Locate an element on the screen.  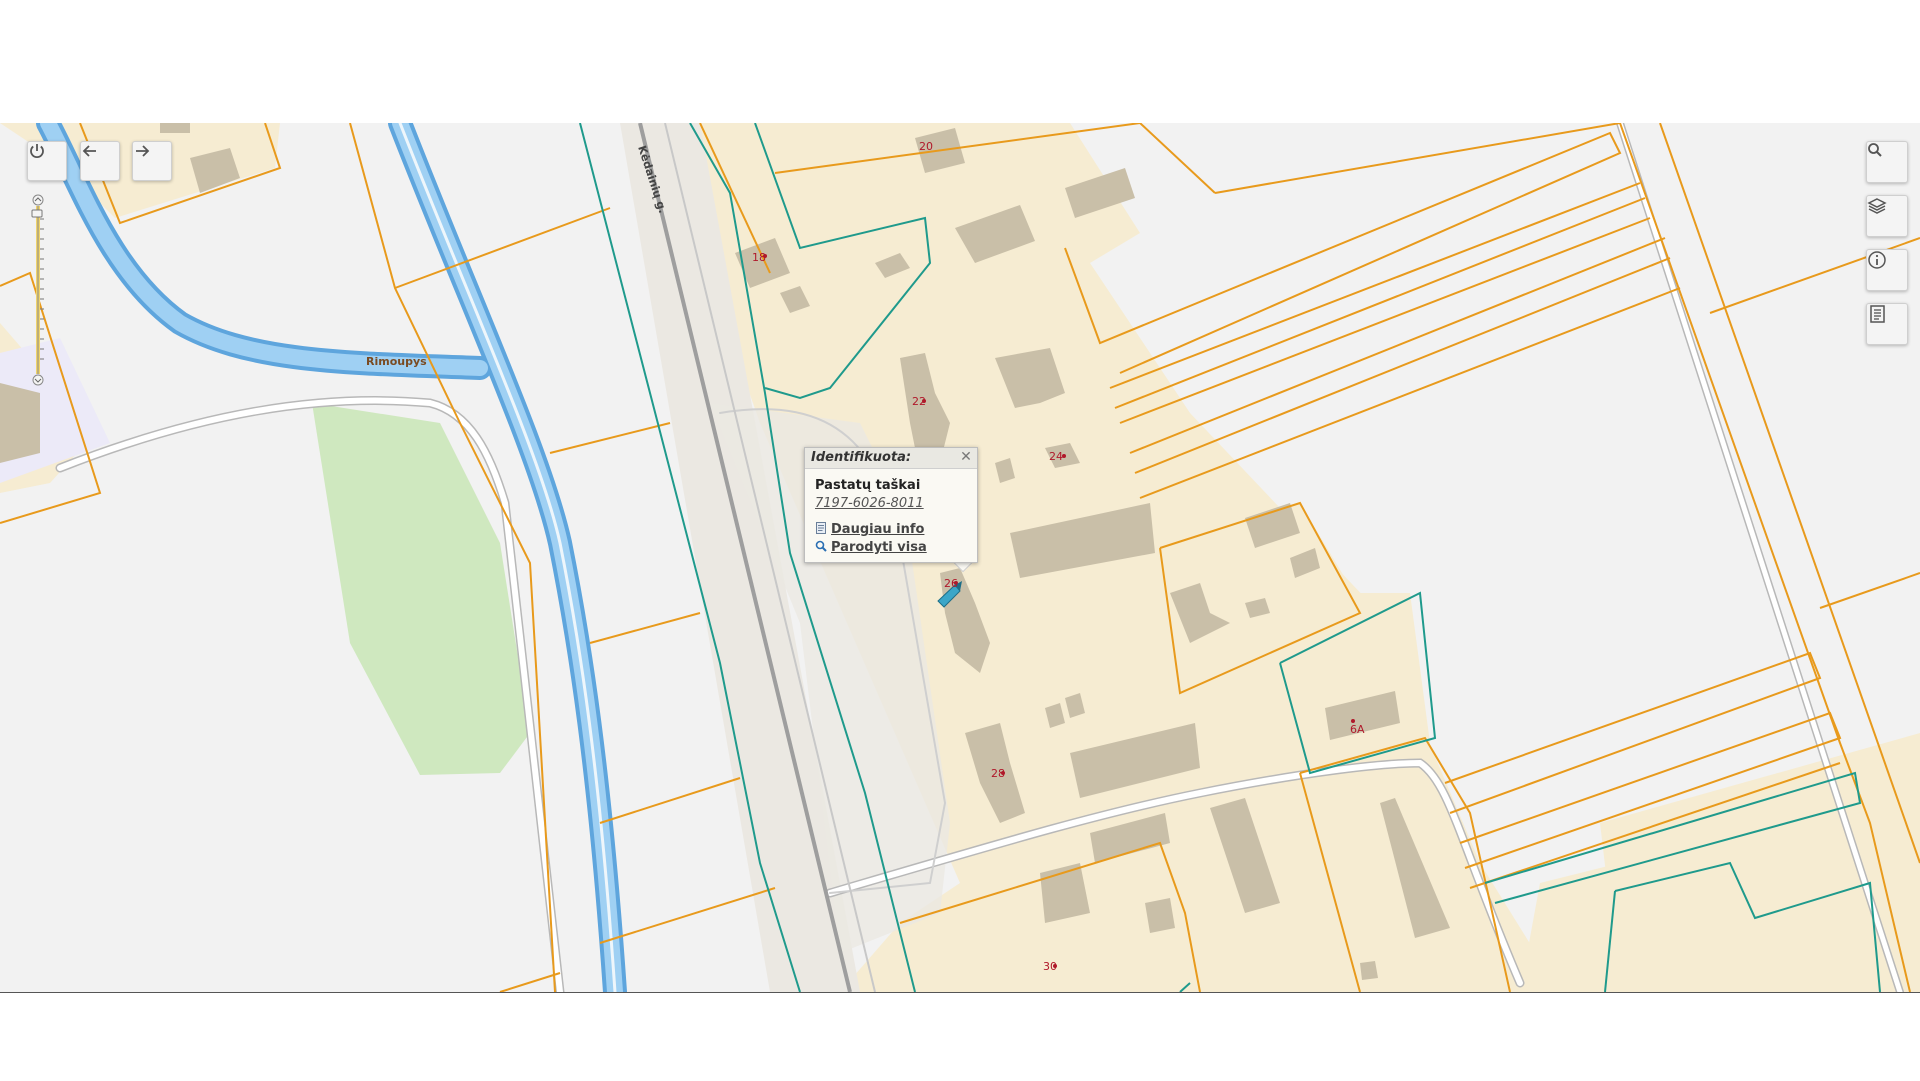
house-number-30: 30 is located at coordinates (1050, 966).